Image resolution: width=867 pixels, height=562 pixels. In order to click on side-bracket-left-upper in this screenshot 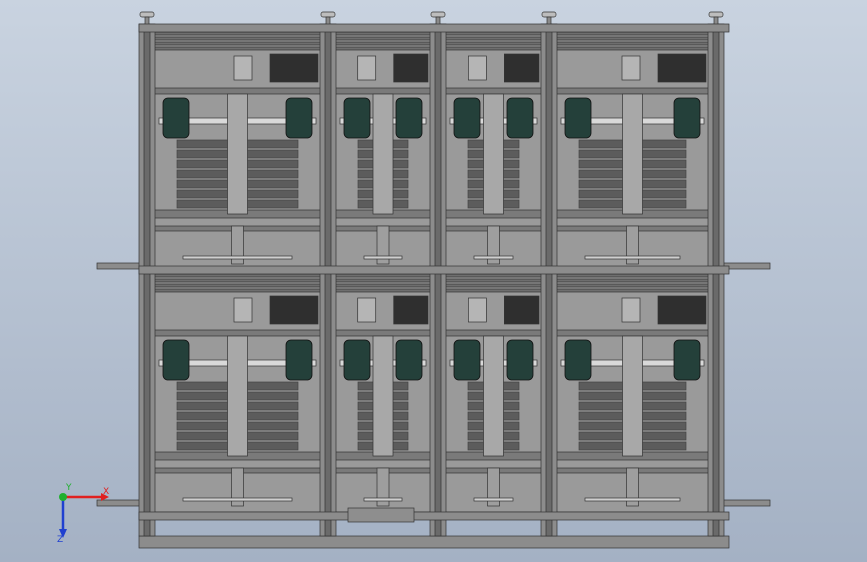, I will do `click(120, 266)`.